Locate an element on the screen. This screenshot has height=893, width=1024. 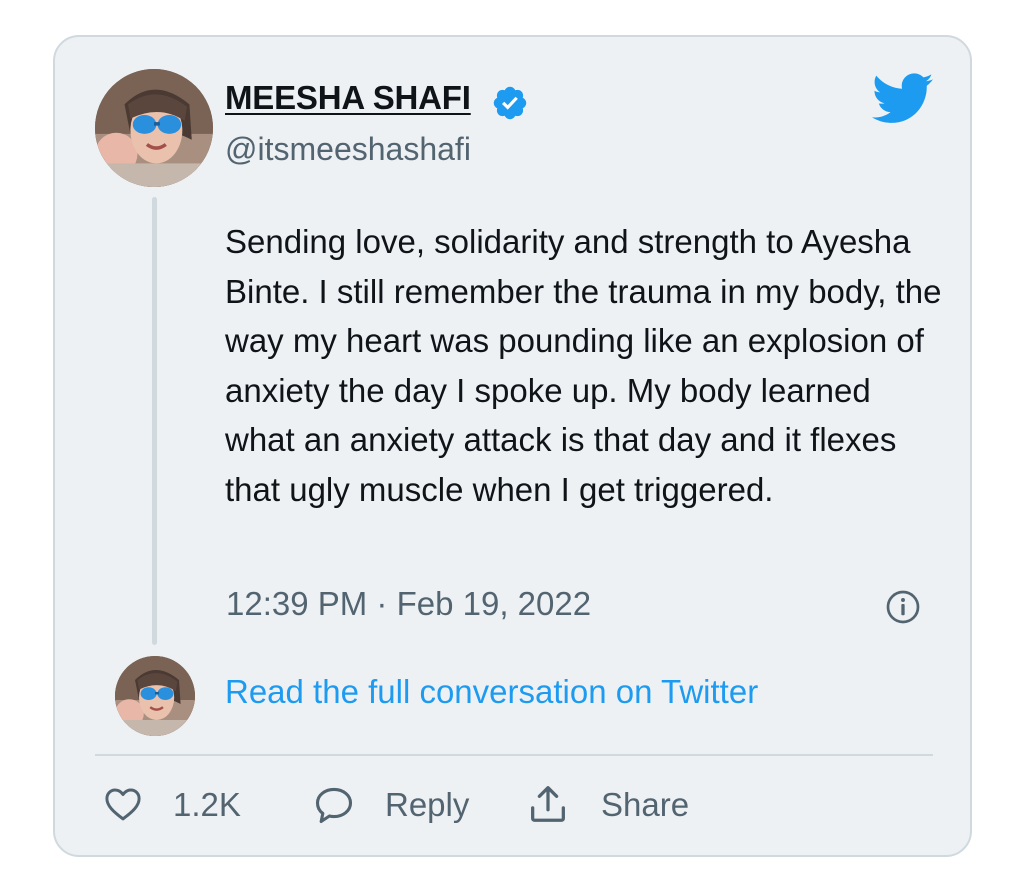
like-count: 1.2K is located at coordinates (207, 804).